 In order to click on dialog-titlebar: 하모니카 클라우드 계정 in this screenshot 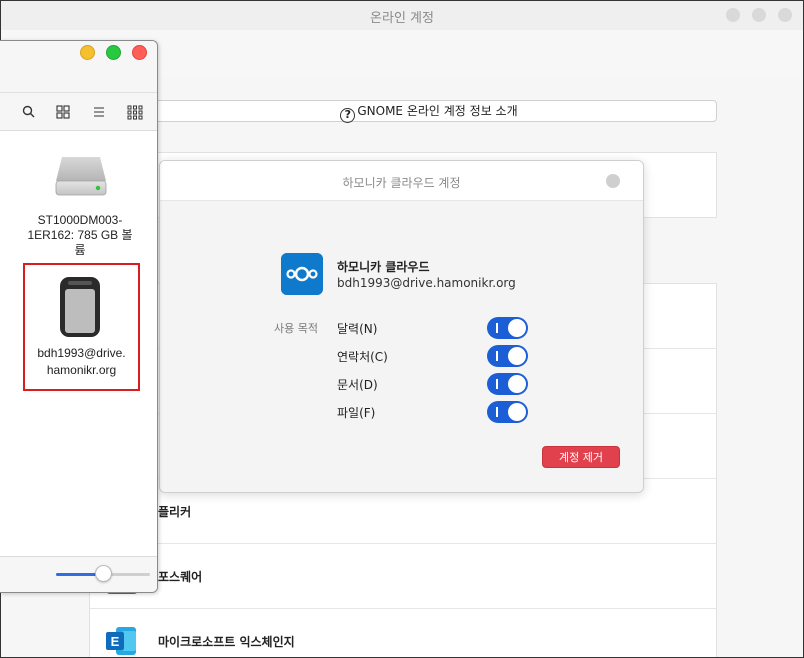, I will do `click(401, 181)`.